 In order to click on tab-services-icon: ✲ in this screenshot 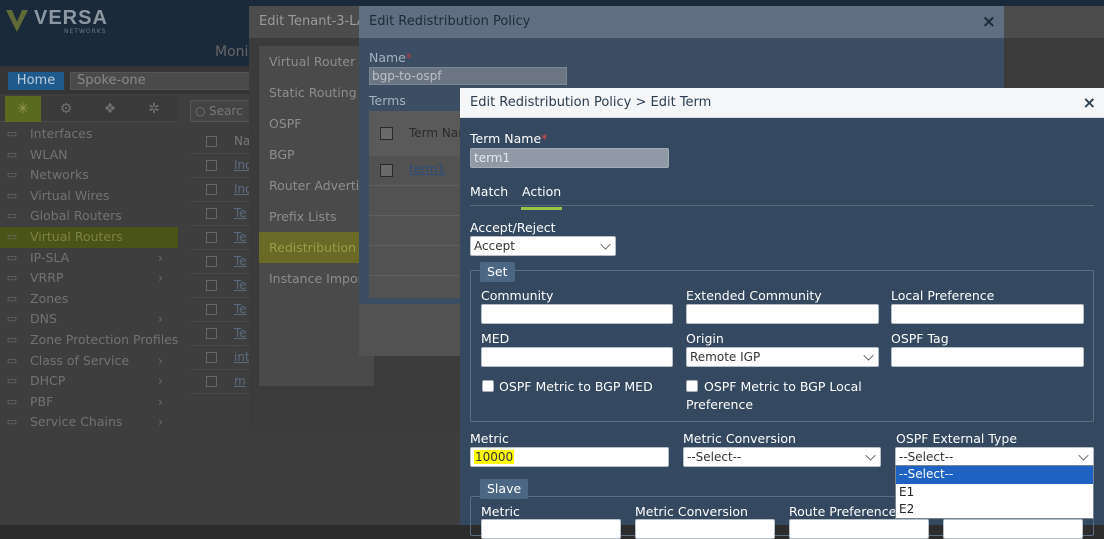, I will do `click(154, 109)`.